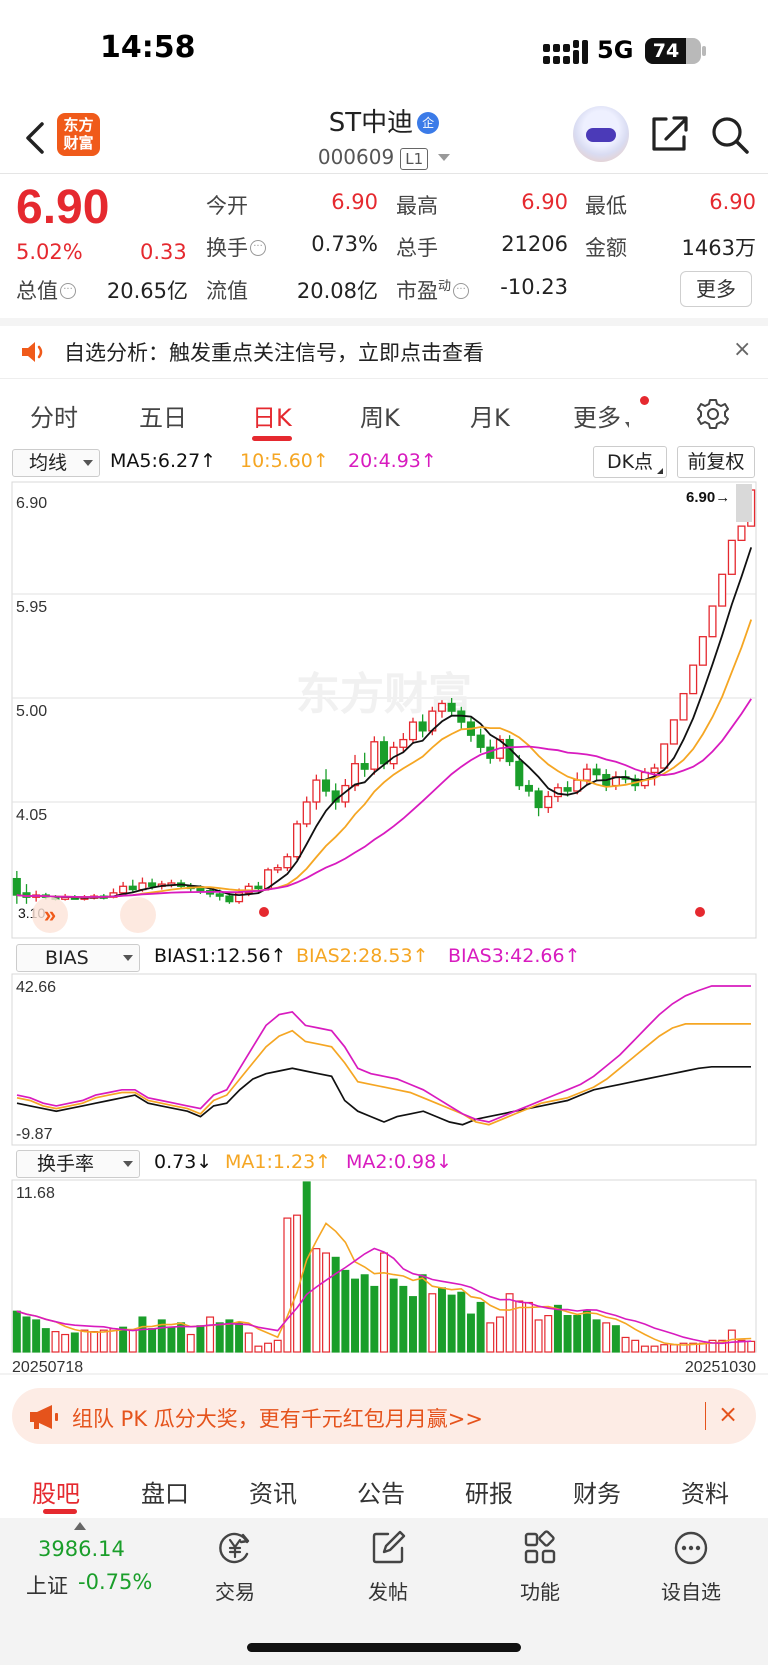  Describe the element at coordinates (49, 252) in the screenshot. I see `change-percent: 5.02%` at that location.